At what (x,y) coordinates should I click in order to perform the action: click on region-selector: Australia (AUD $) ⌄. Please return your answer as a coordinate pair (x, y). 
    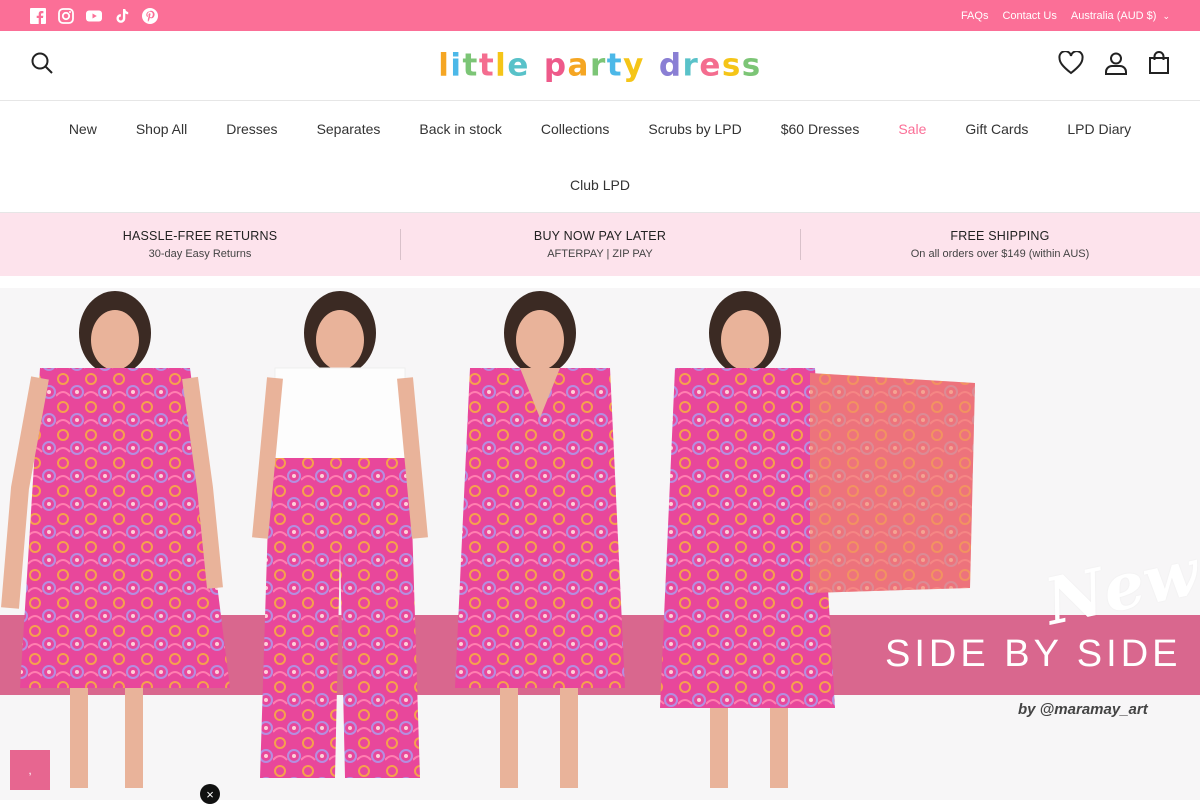
    Looking at the image, I should click on (1120, 16).